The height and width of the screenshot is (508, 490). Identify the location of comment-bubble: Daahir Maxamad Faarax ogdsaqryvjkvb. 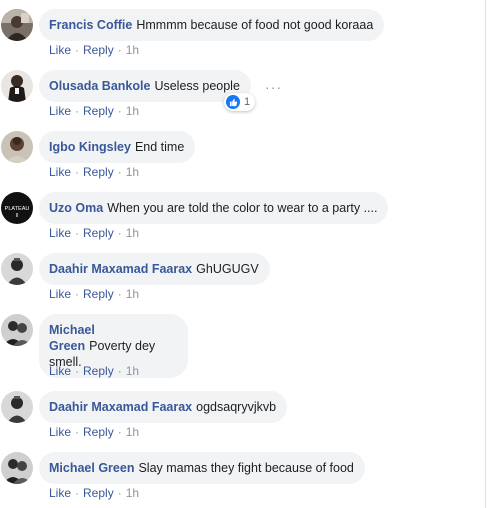
(163, 407).